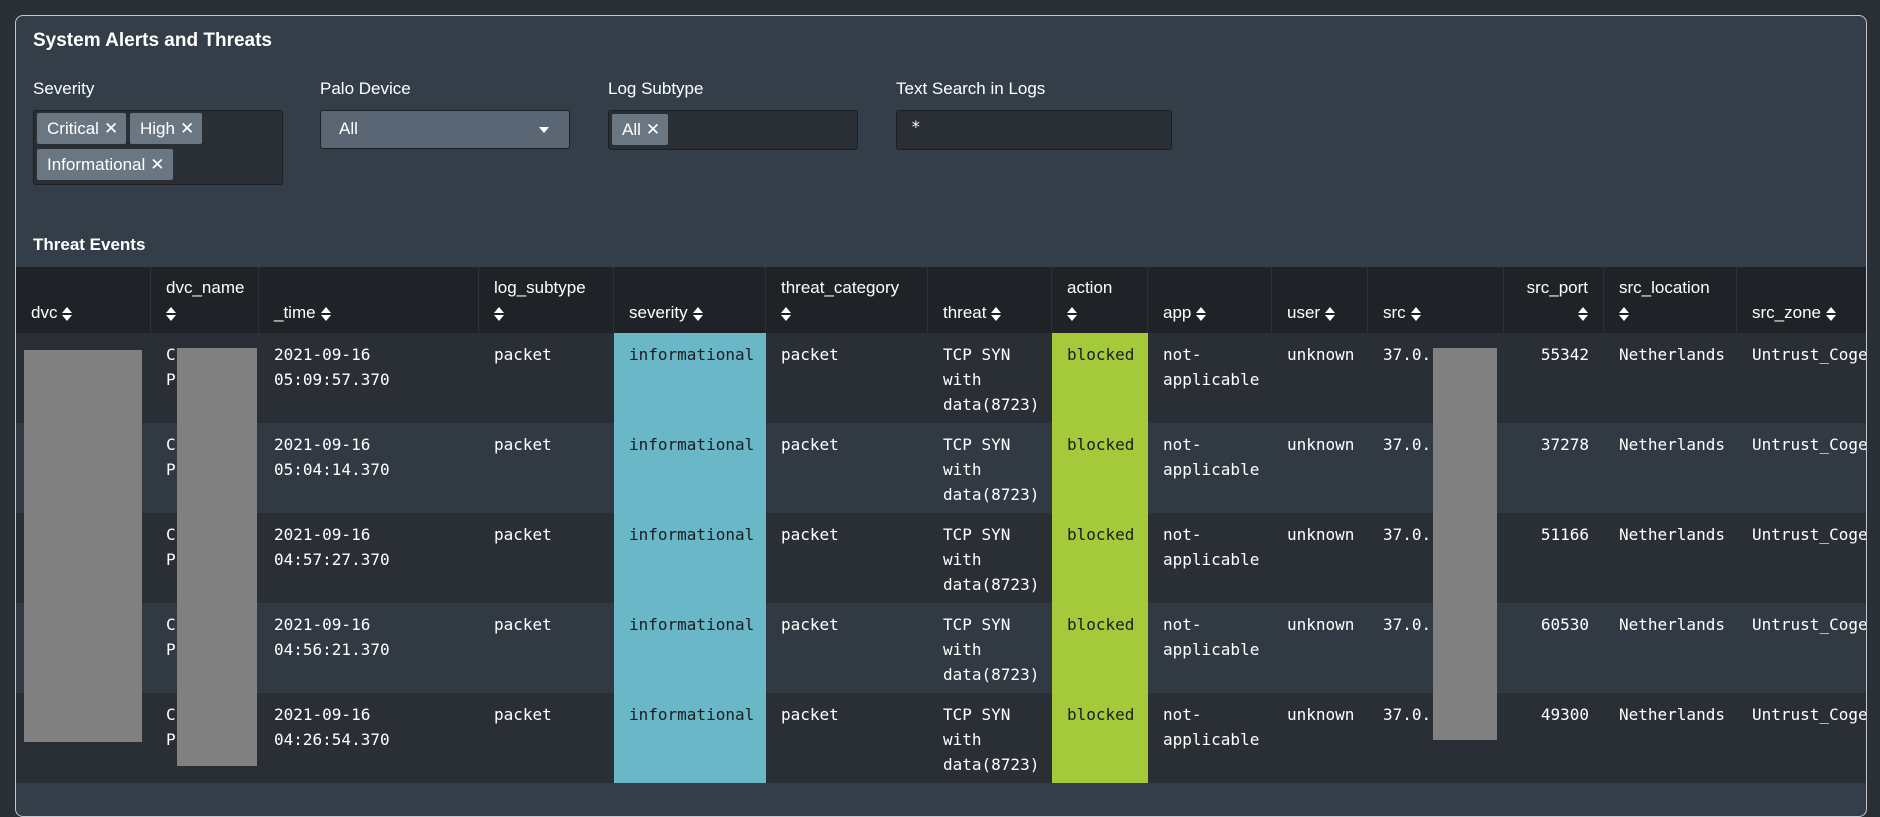 Image resolution: width=1880 pixels, height=817 pixels. What do you see at coordinates (152, 40) in the screenshot?
I see `panel-title: System Alerts and Threats` at bounding box center [152, 40].